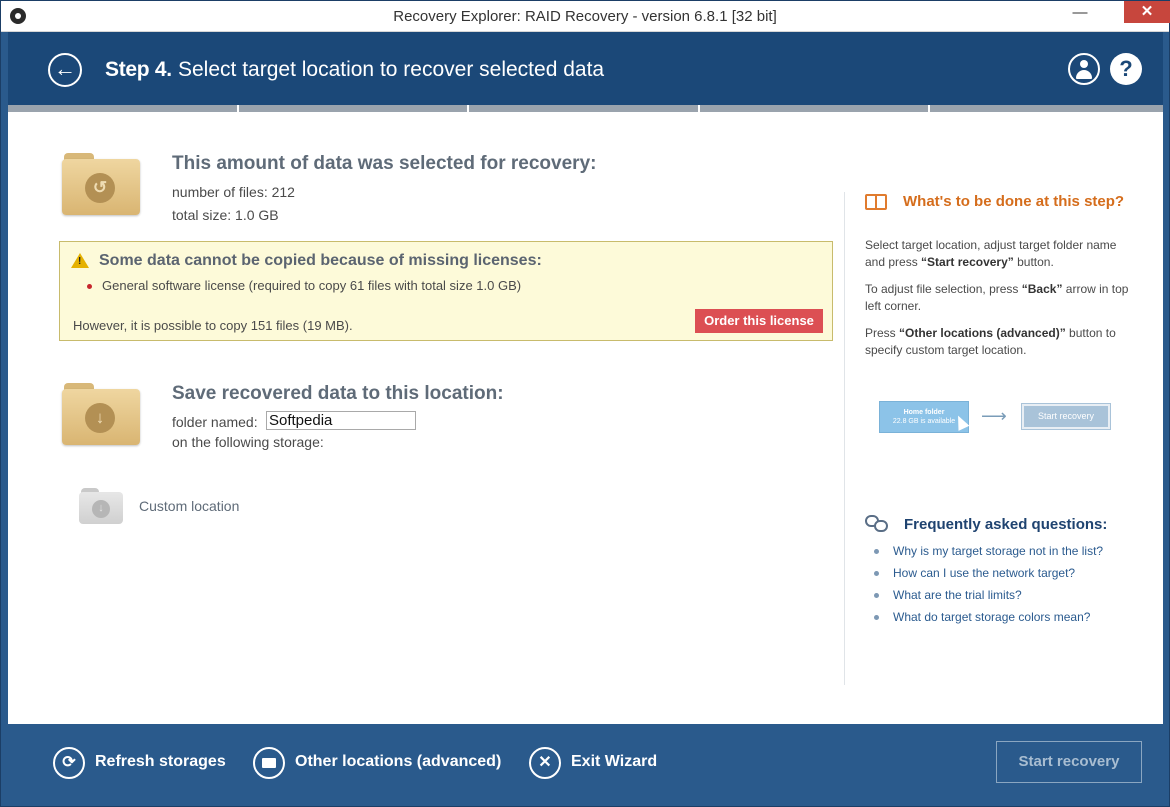 Image resolution: width=1170 pixels, height=807 pixels. Describe the element at coordinates (1066, 416) in the screenshot. I see `illustration-start-recovery: Start recovery` at that location.